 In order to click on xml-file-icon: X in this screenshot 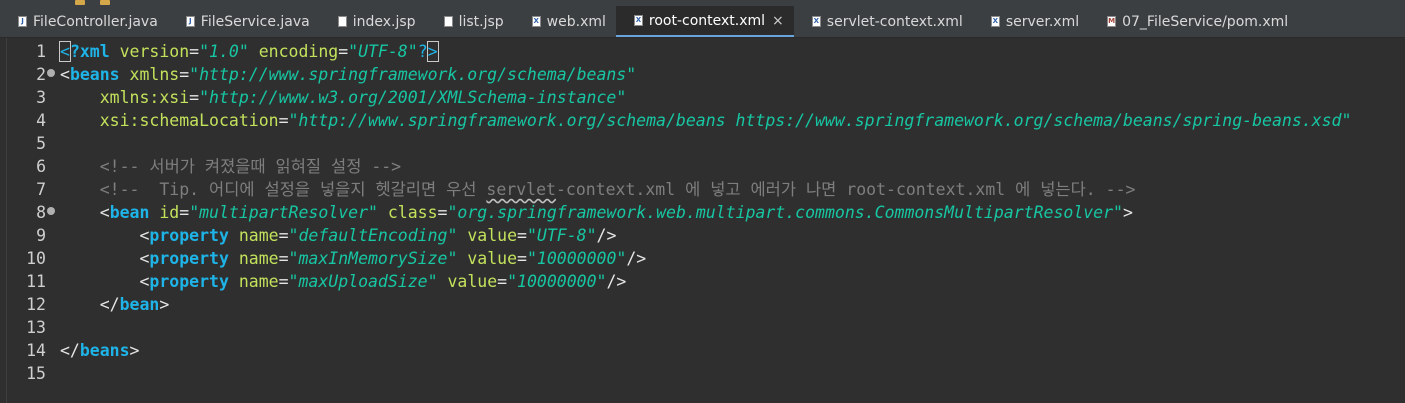, I will do `click(536, 21)`.